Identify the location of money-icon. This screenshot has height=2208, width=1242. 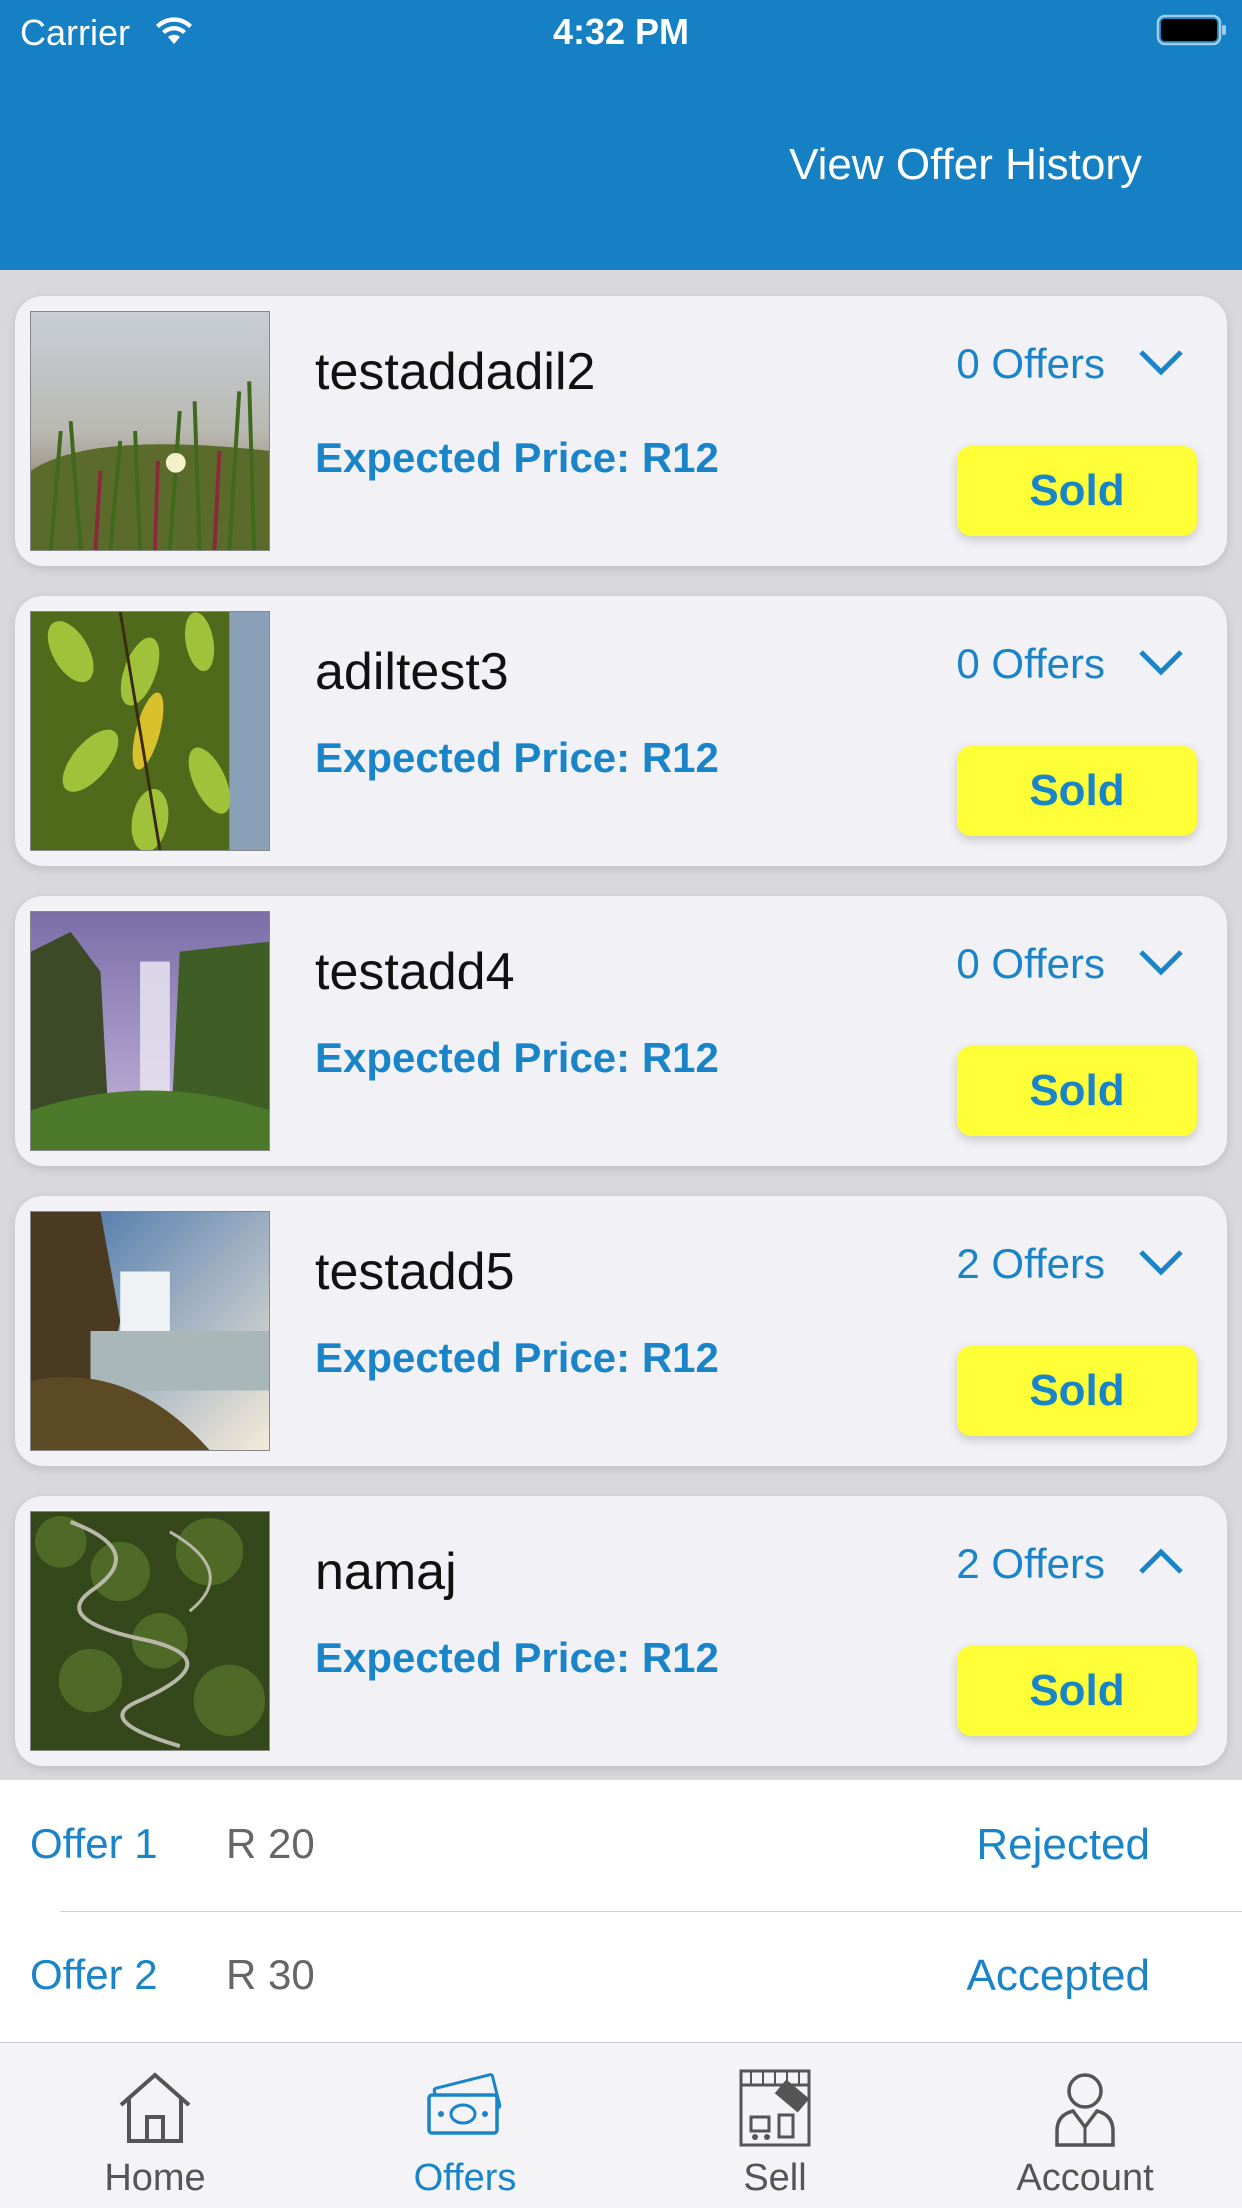
(464, 2104).